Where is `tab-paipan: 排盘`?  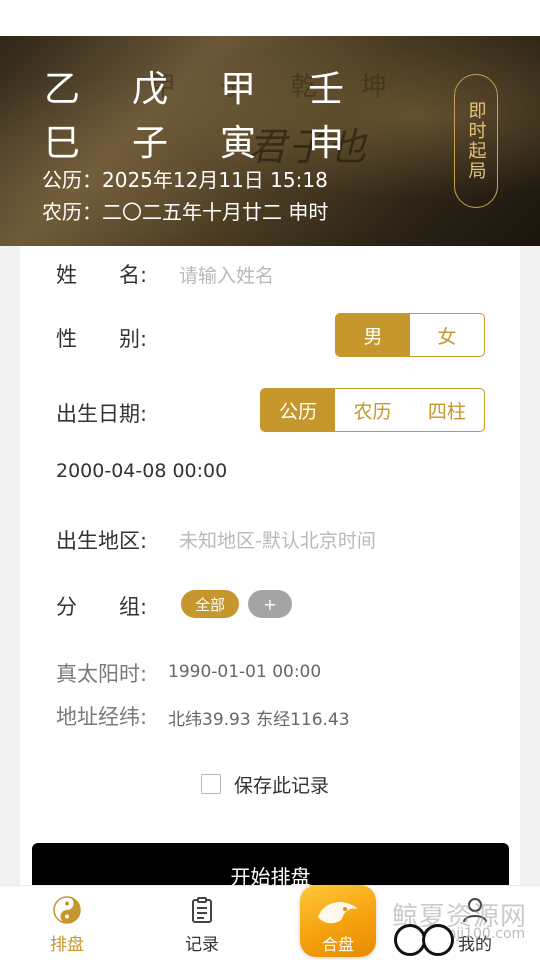 tab-paipan: 排盘 is located at coordinates (67, 923).